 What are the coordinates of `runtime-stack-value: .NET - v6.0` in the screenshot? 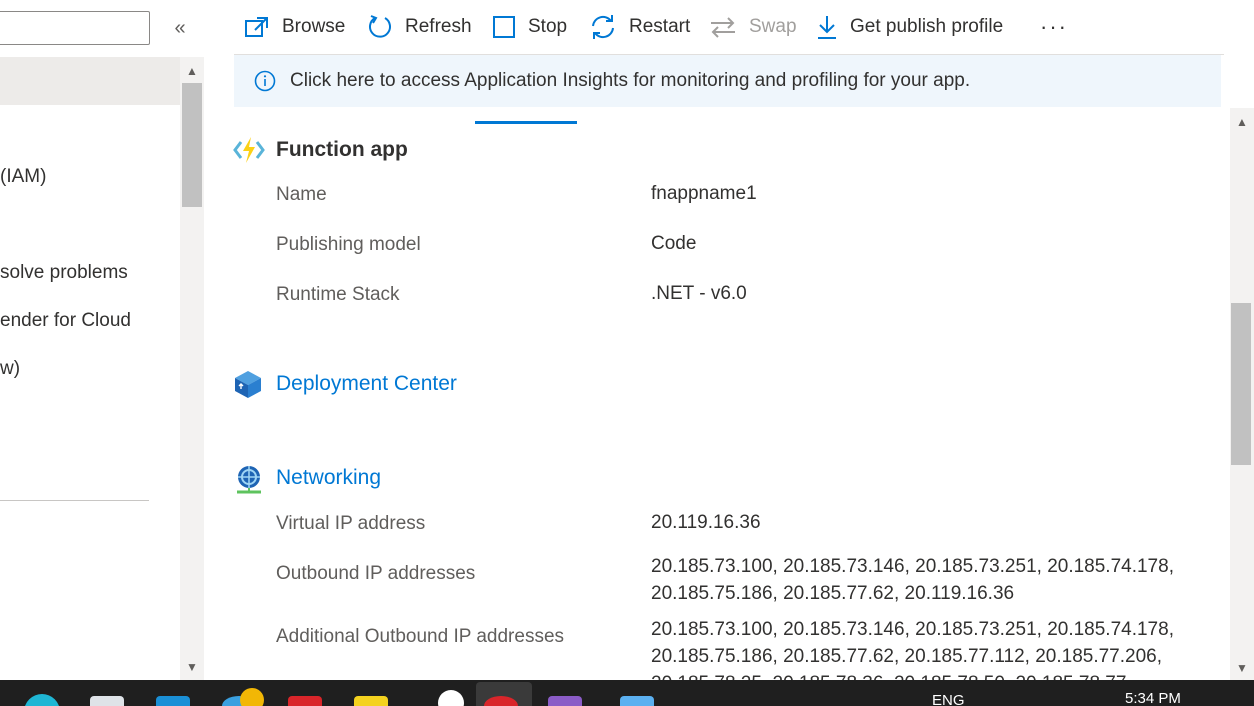 It's located at (699, 293).